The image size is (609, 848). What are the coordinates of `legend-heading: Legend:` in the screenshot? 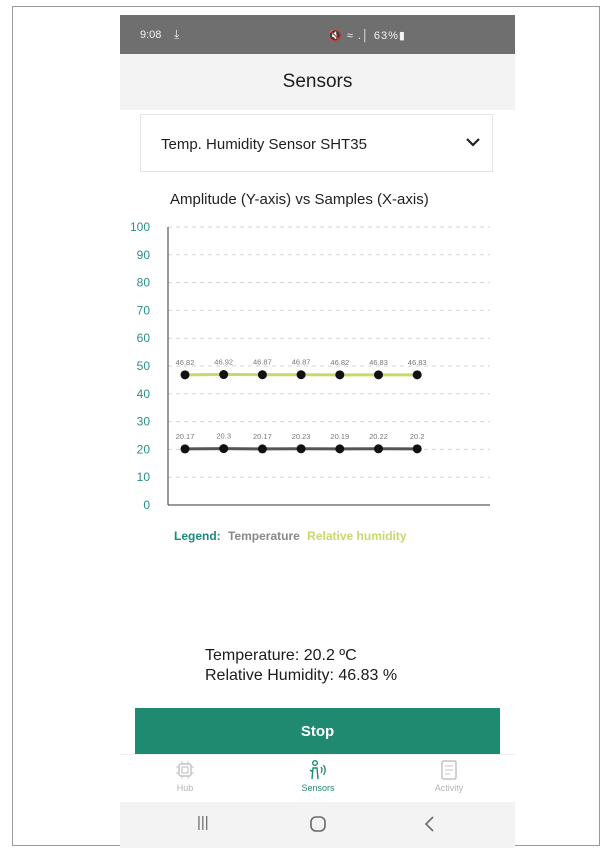 It's located at (197, 536).